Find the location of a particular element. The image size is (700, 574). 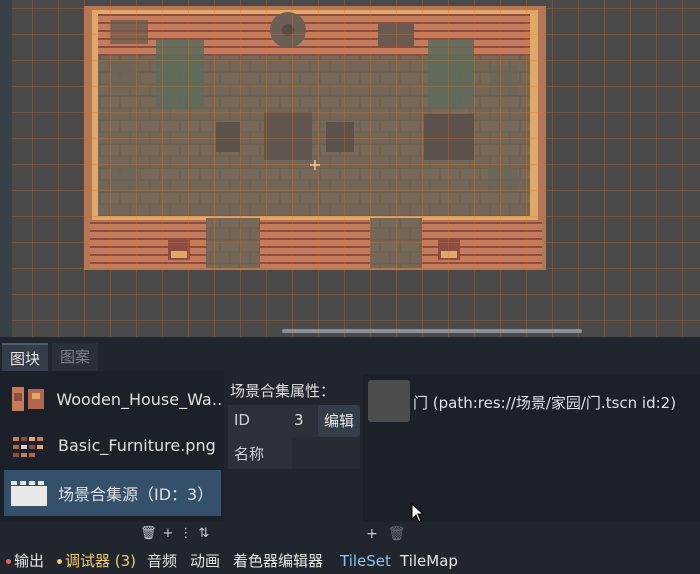

tab-patterns: 图案 is located at coordinates (75, 357).